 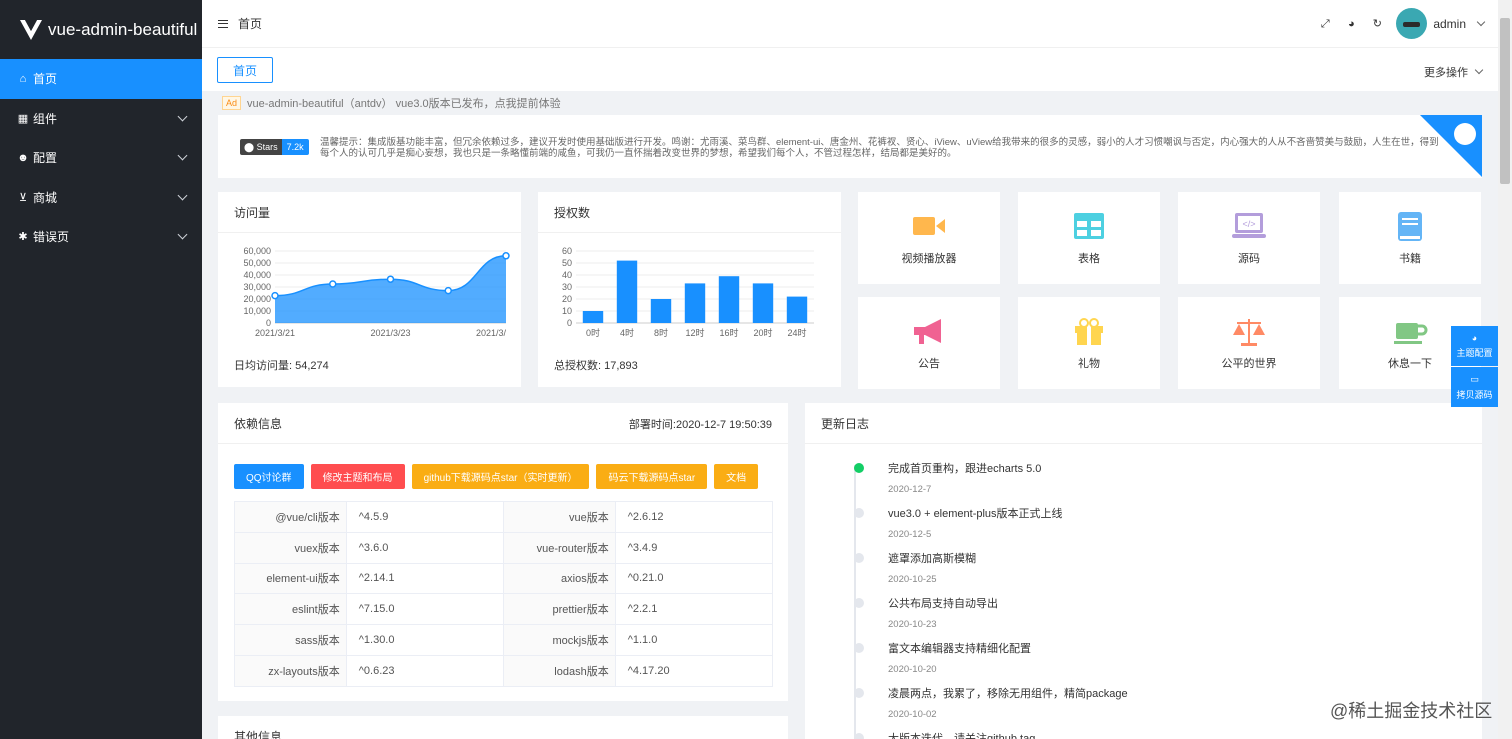 What do you see at coordinates (694, 670) in the screenshot?
I see `dep-version-cell: ^4.17.20` at bounding box center [694, 670].